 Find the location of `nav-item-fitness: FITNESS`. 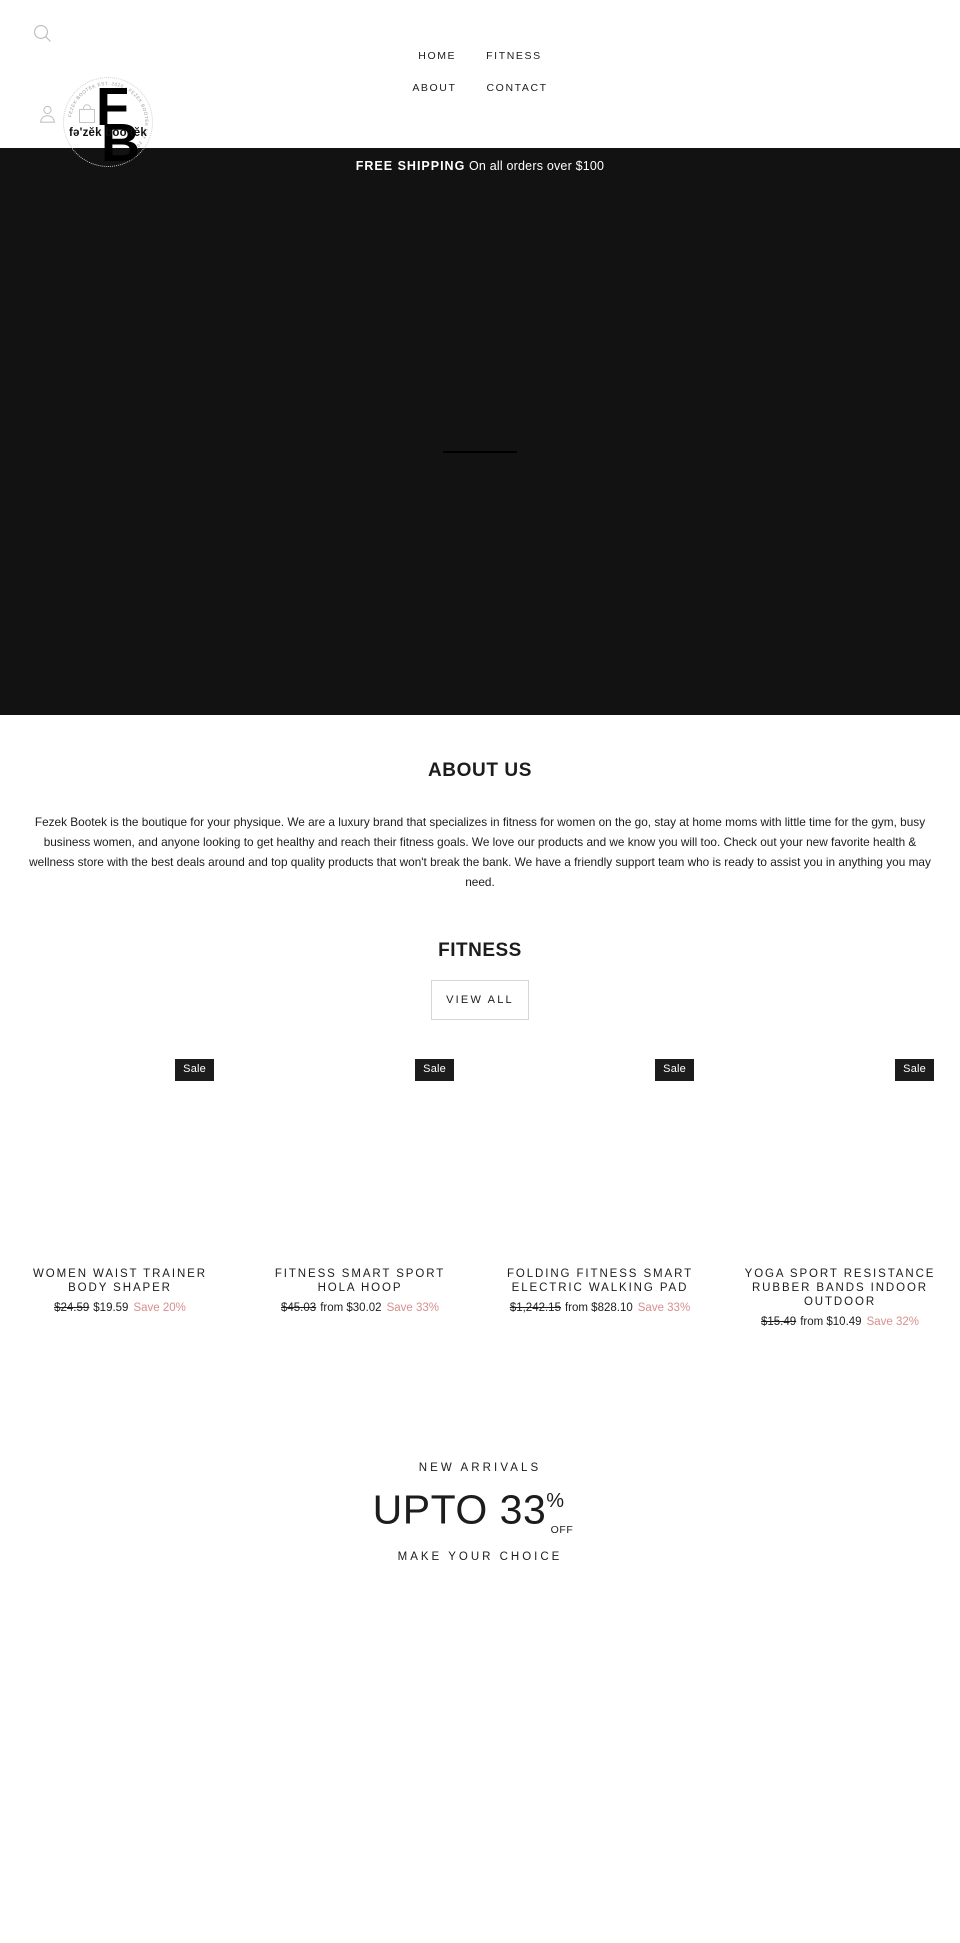

nav-item-fitness: FITNESS is located at coordinates (514, 56).